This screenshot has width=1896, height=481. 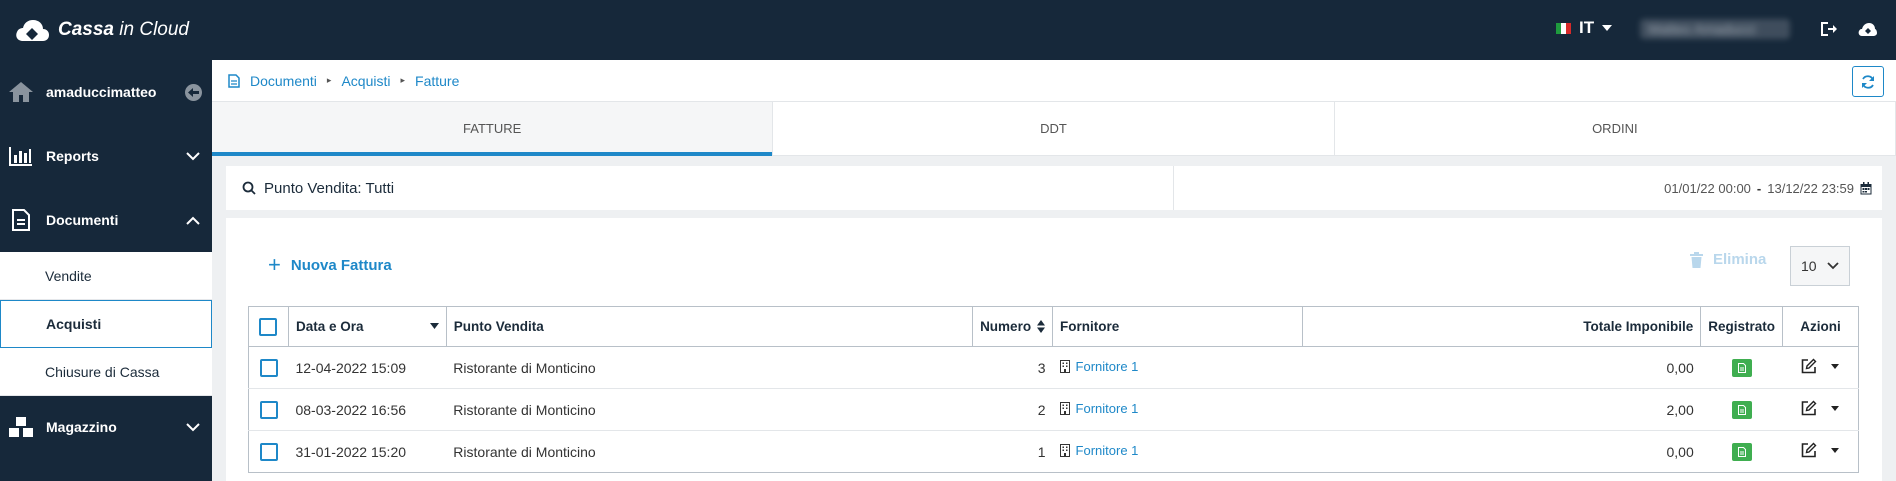 I want to click on top-bar: Cassa in Cloud IT Matteo Amaducci, so click(x=948, y=30).